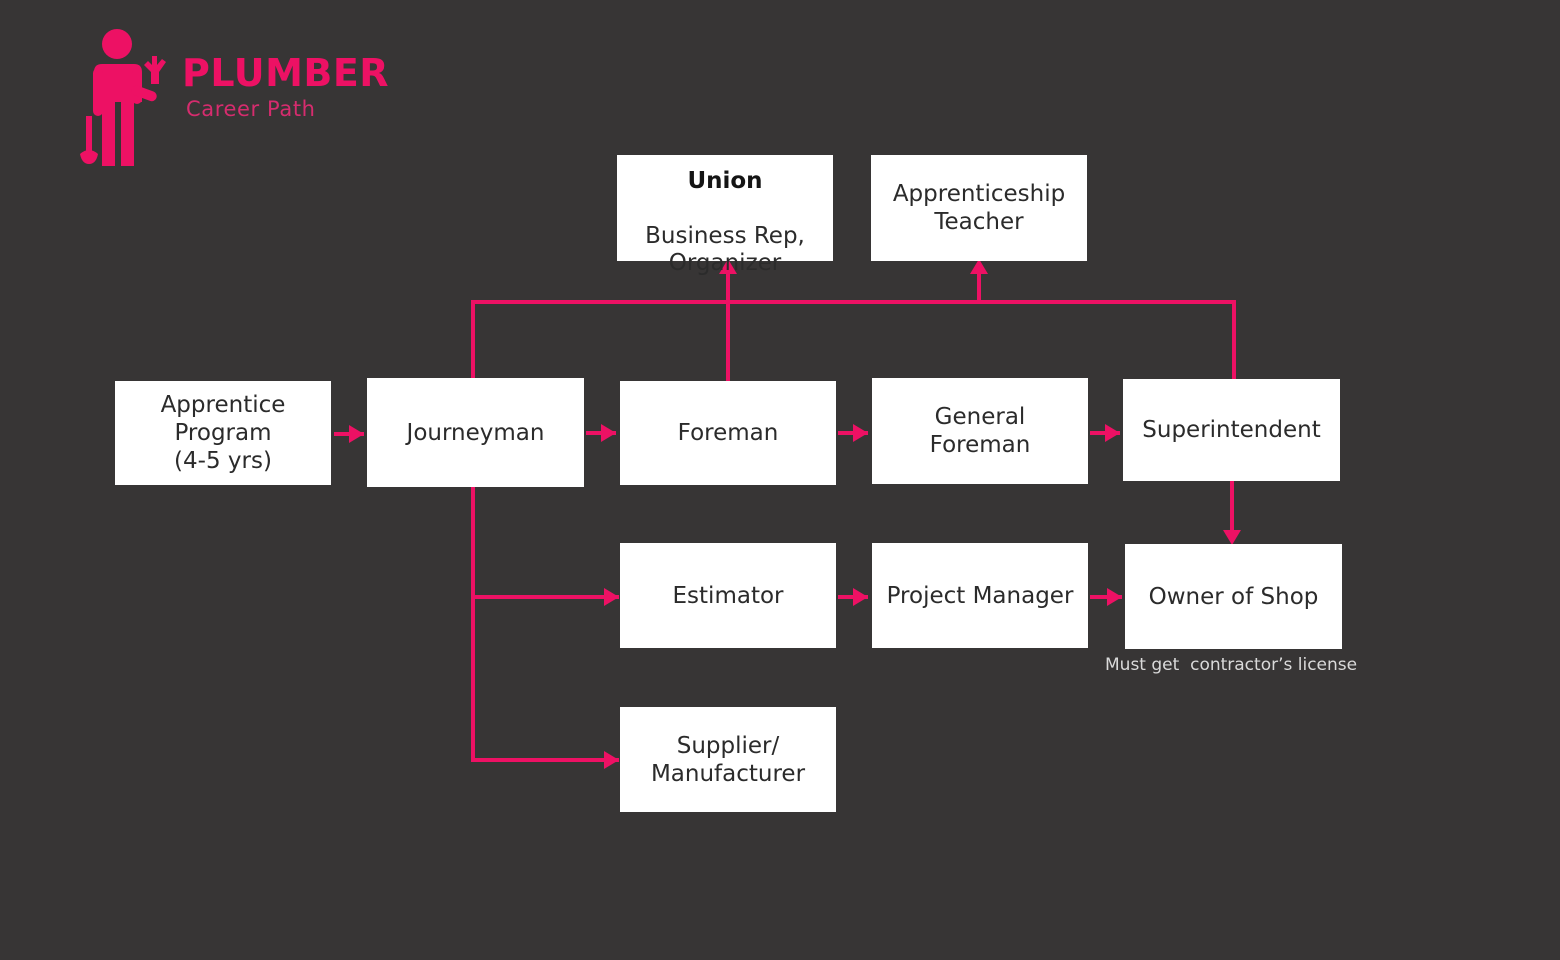  I want to click on node-project-manager-label: Project Manager, so click(980, 595).